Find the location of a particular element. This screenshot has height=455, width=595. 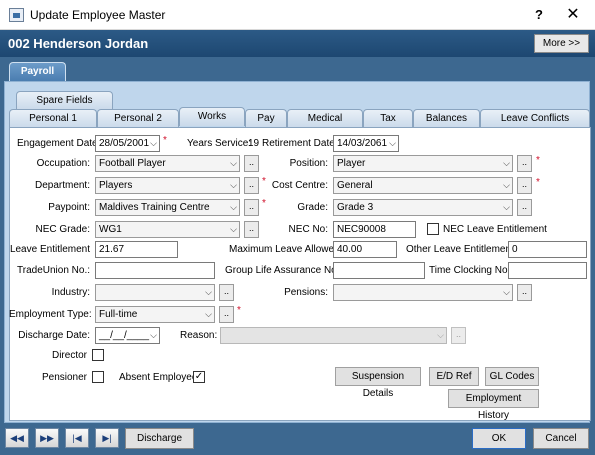

nec-no-input: NEC90008 is located at coordinates (374, 229).